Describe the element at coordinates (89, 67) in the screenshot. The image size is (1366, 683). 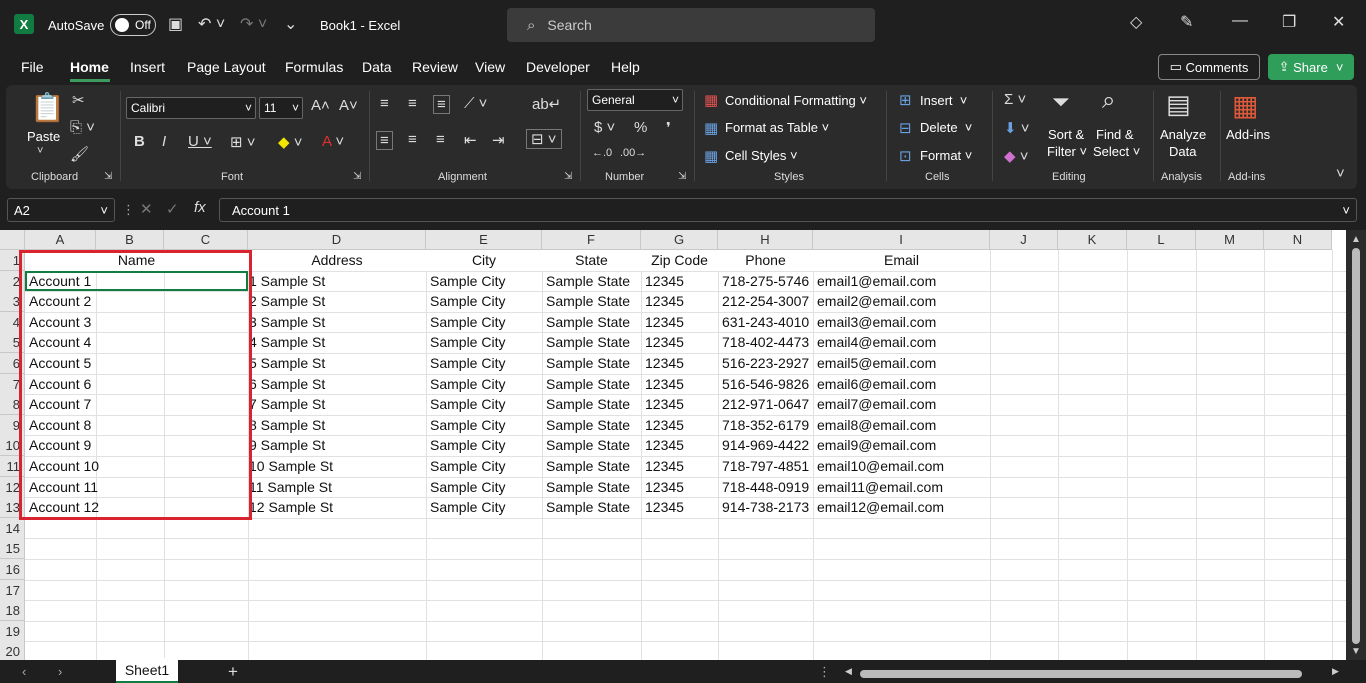
I see `tab-home: Home` at that location.